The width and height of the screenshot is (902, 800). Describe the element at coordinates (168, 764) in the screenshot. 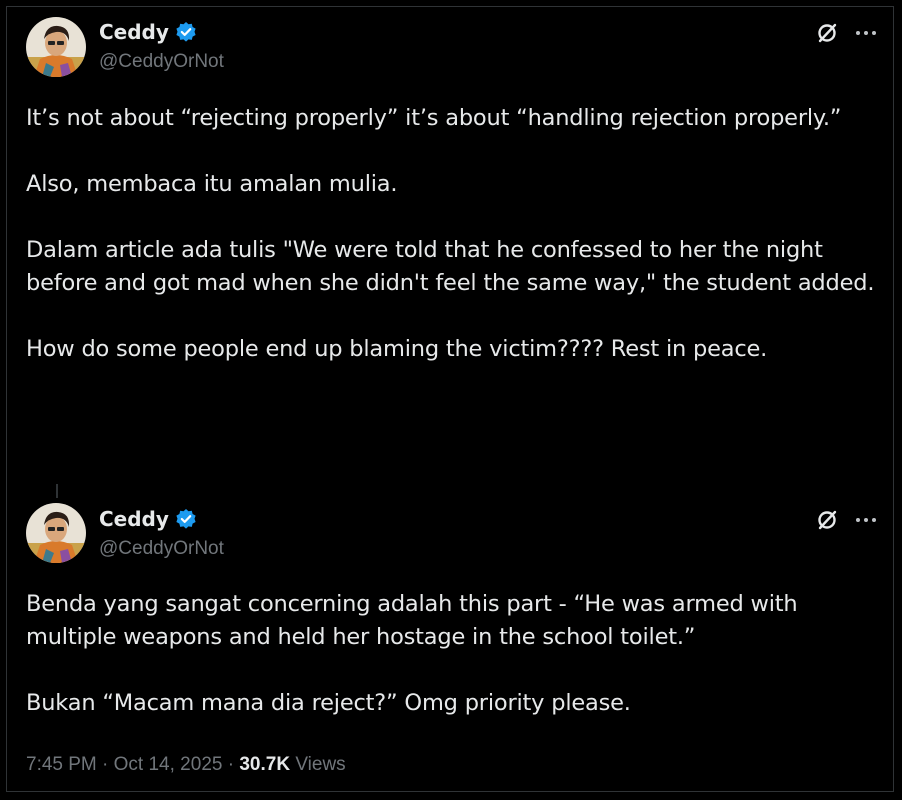

I see `tweet-date: Oct 14, 2025` at that location.